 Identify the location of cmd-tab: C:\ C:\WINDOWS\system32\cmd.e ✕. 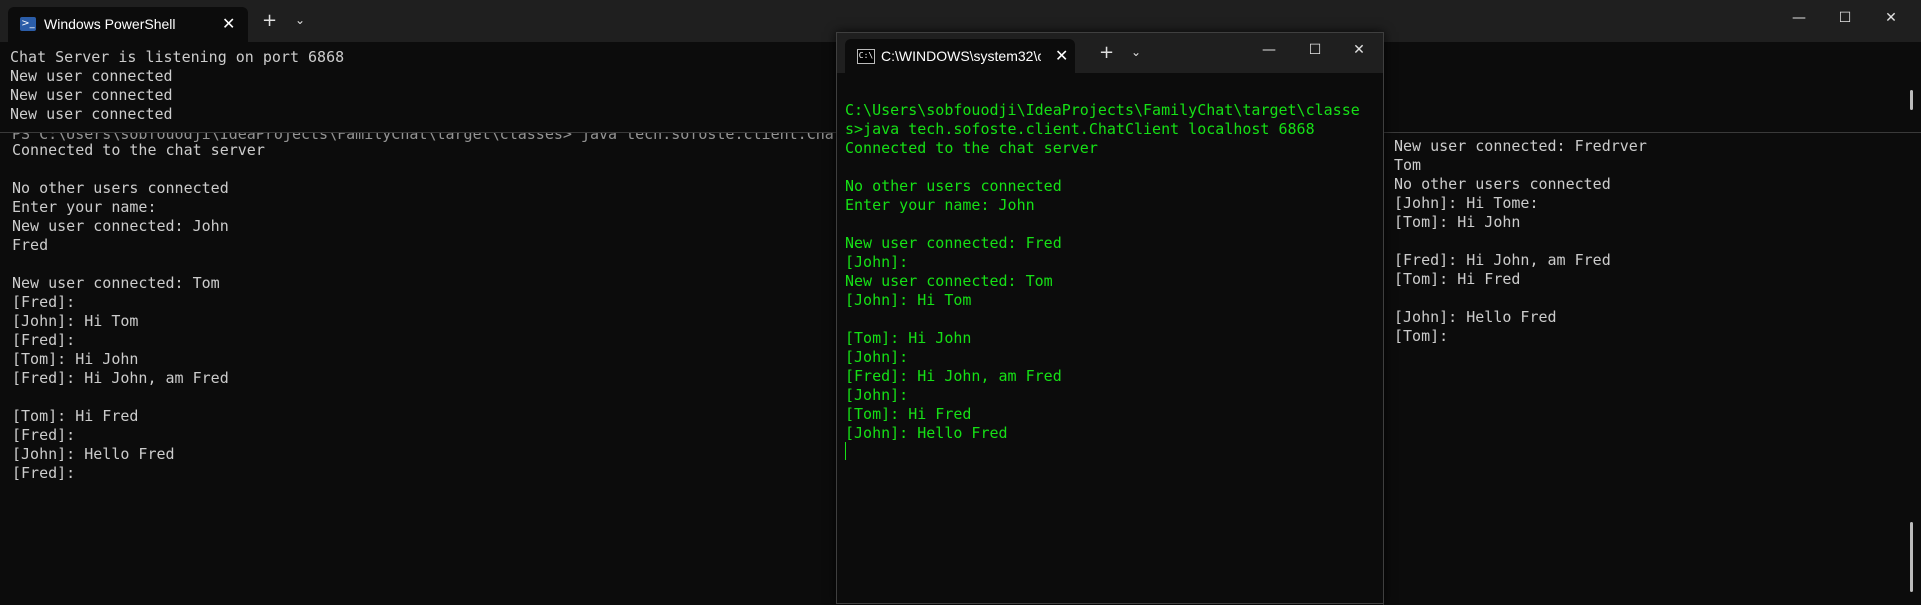
(960, 56).